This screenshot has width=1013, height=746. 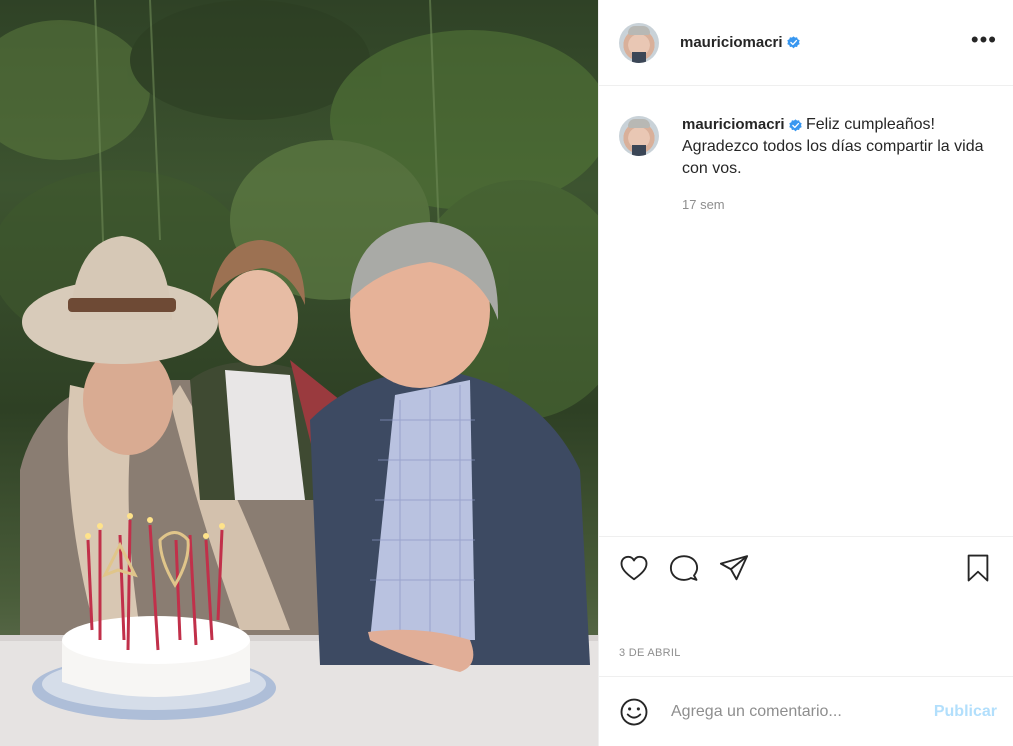 What do you see at coordinates (734, 568) in the screenshot?
I see `paper-plane-icon` at bounding box center [734, 568].